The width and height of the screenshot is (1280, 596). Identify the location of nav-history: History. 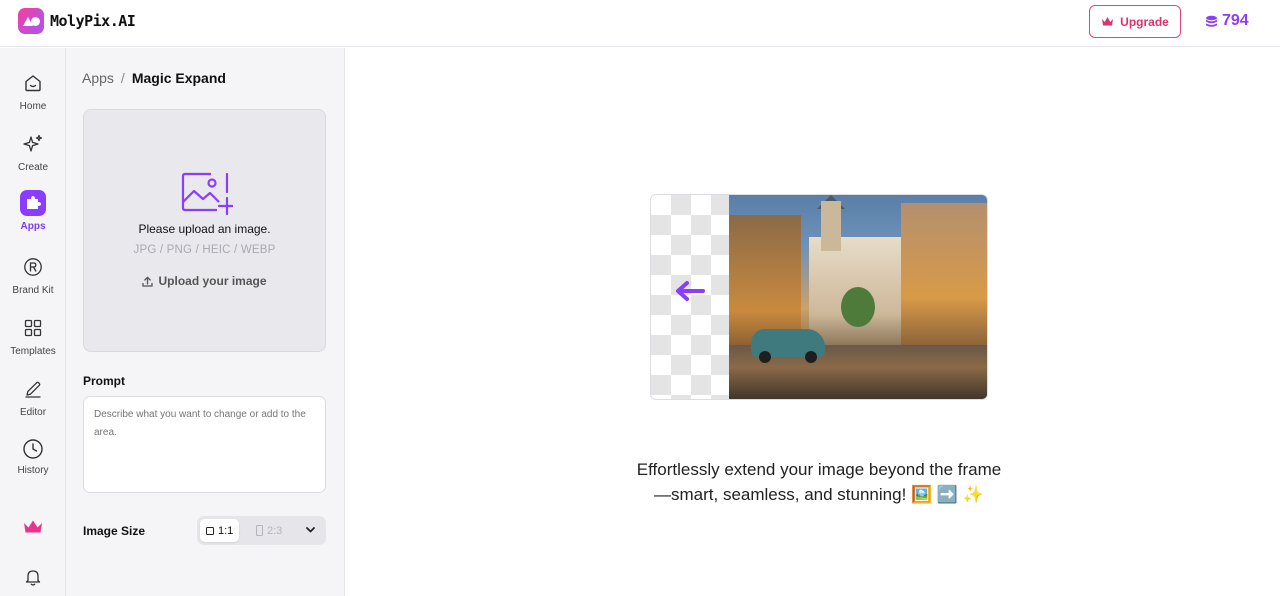
(33, 457).